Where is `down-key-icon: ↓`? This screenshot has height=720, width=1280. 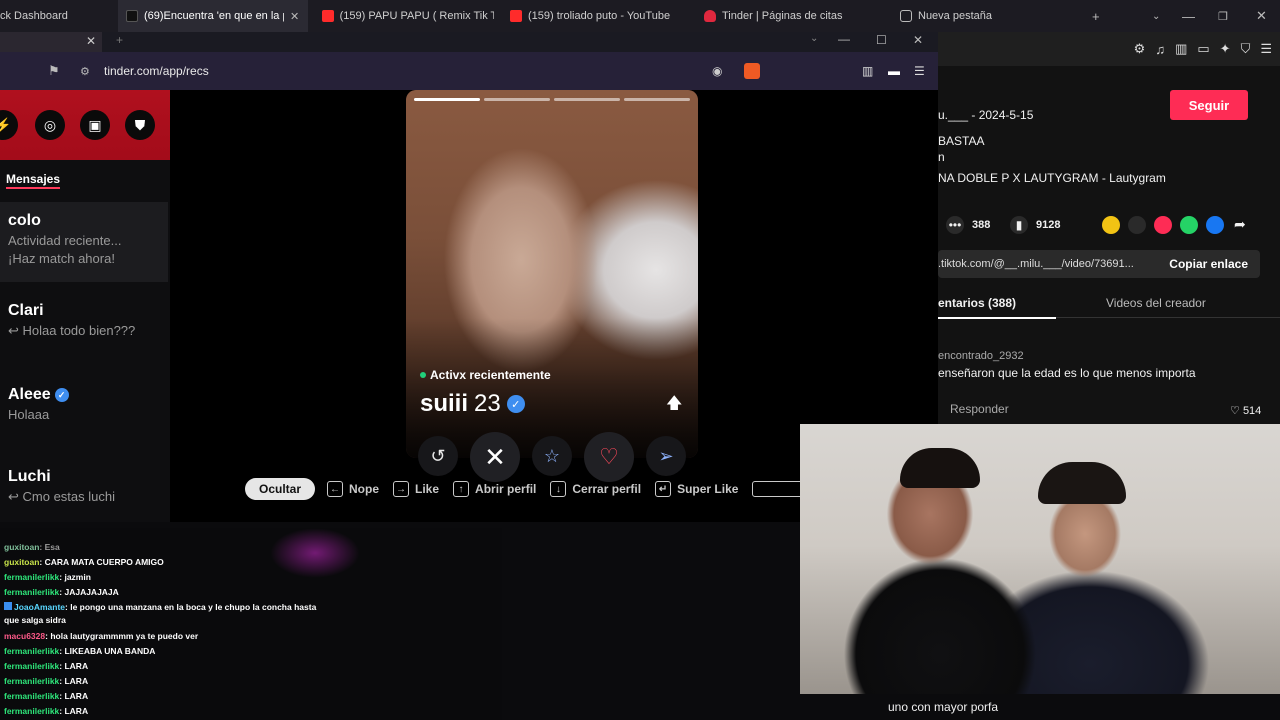 down-key-icon: ↓ is located at coordinates (558, 489).